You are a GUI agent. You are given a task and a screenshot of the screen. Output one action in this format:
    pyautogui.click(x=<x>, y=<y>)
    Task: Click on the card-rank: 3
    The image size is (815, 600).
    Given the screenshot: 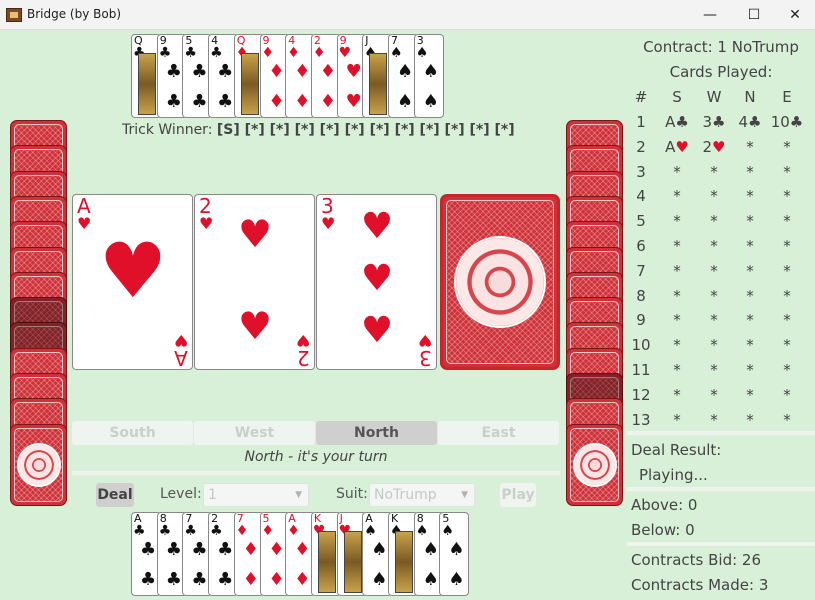 What is the action you would take?
    pyautogui.click(x=425, y=358)
    